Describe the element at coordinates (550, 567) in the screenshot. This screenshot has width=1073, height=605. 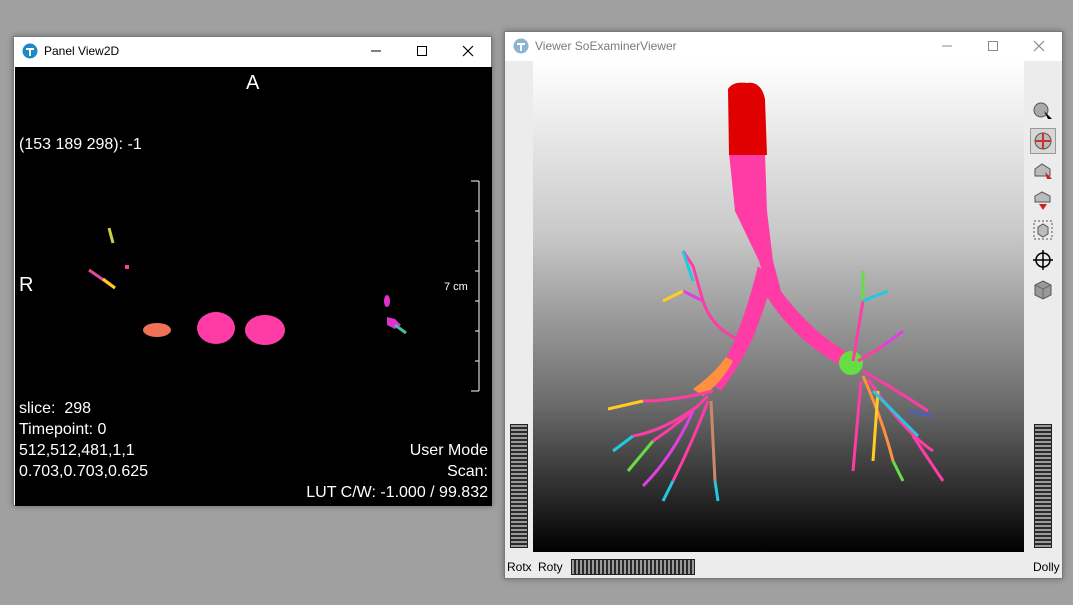
I see `roty-label: Roty` at that location.